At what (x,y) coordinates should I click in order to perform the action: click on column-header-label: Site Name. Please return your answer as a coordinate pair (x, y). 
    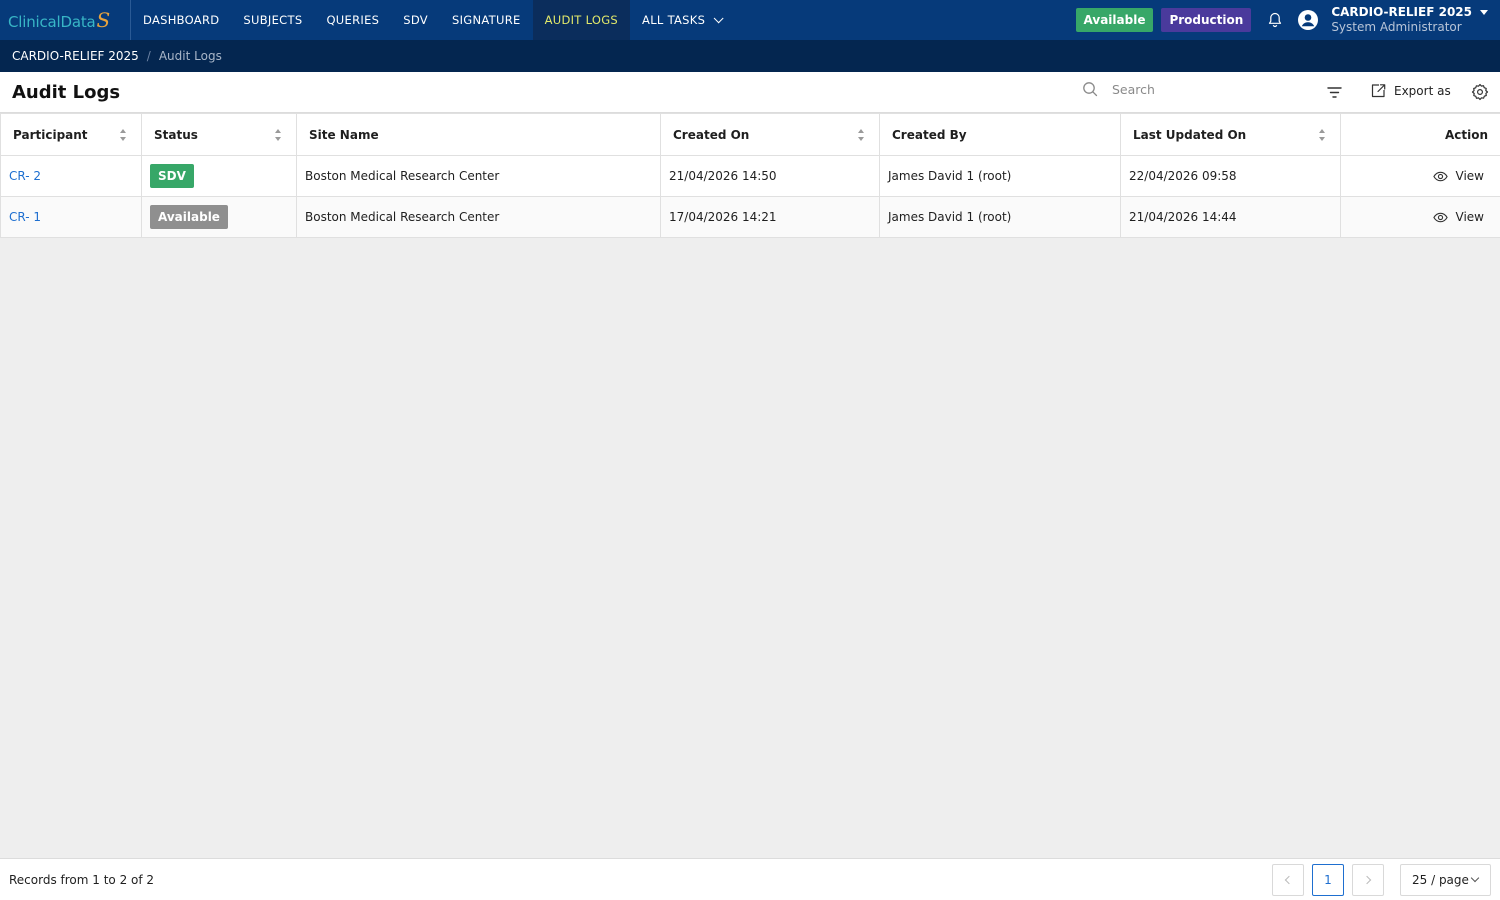
    Looking at the image, I should click on (344, 134).